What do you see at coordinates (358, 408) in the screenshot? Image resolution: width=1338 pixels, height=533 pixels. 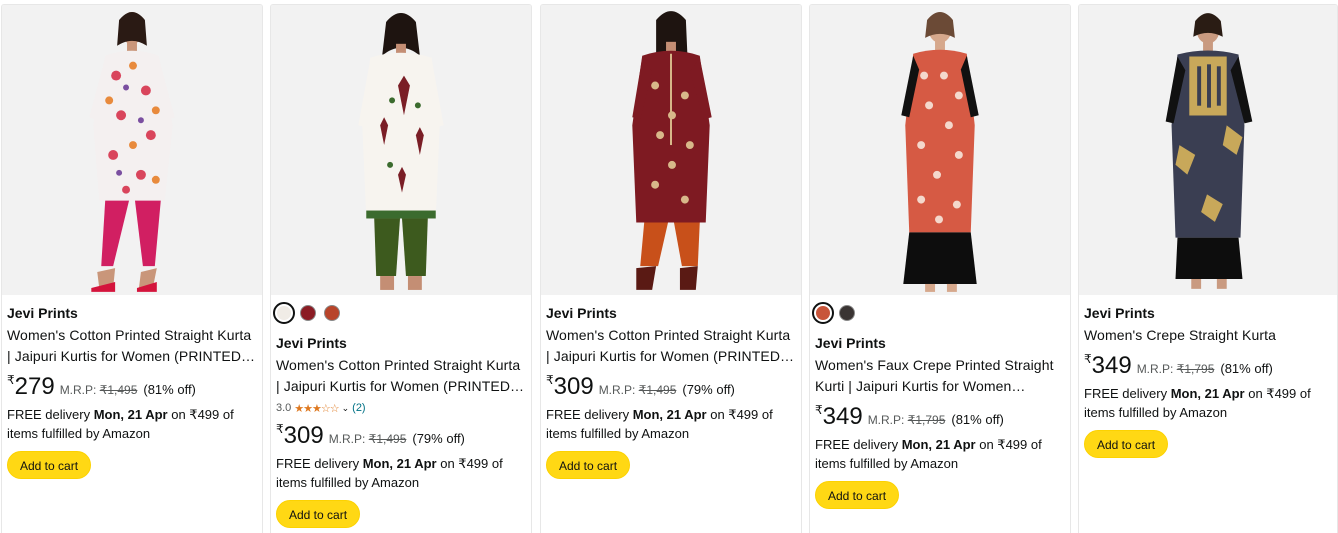 I see `rating-count: (2)` at bounding box center [358, 408].